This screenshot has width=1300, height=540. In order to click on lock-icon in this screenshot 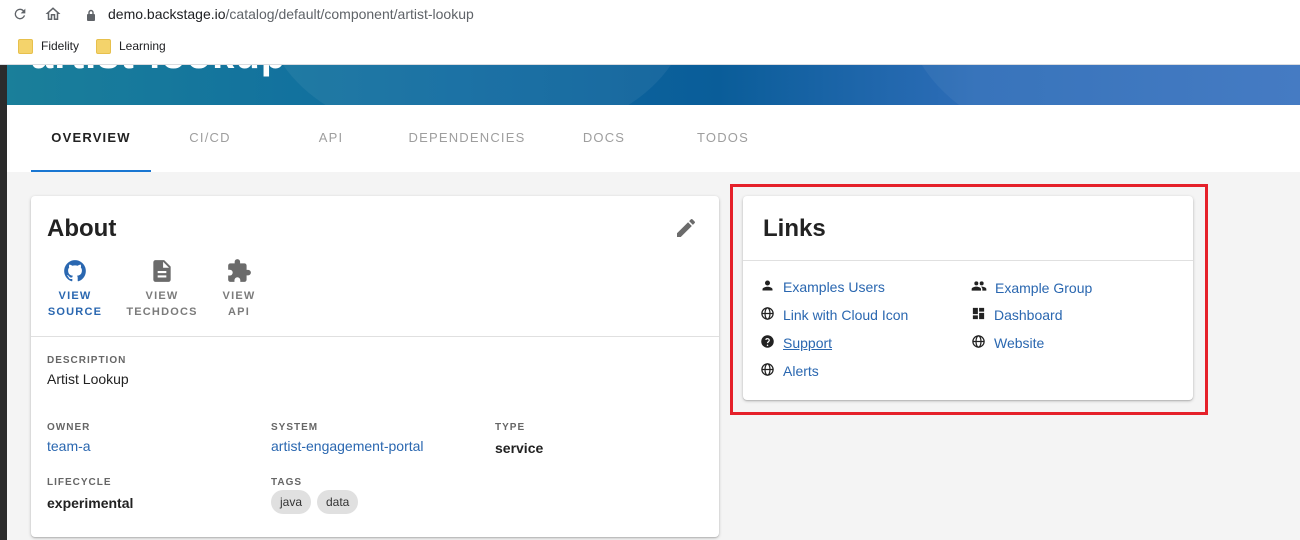, I will do `click(91, 17)`.